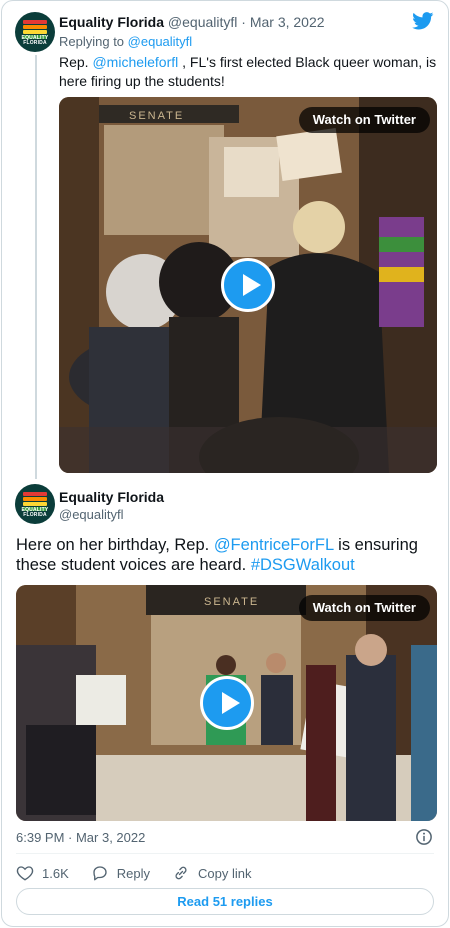  What do you see at coordinates (111, 22) in the screenshot?
I see `parent-author-name: Equality Florida` at bounding box center [111, 22].